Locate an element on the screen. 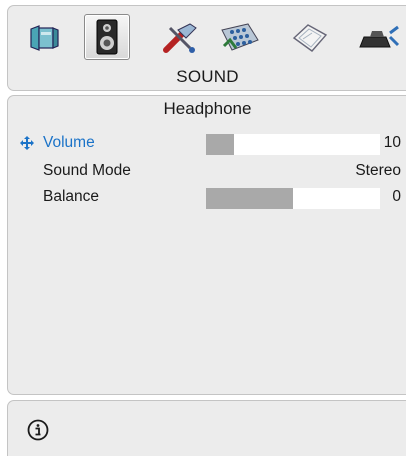 This screenshot has height=456, width=406. channel-setup-icon is located at coordinates (240, 38).